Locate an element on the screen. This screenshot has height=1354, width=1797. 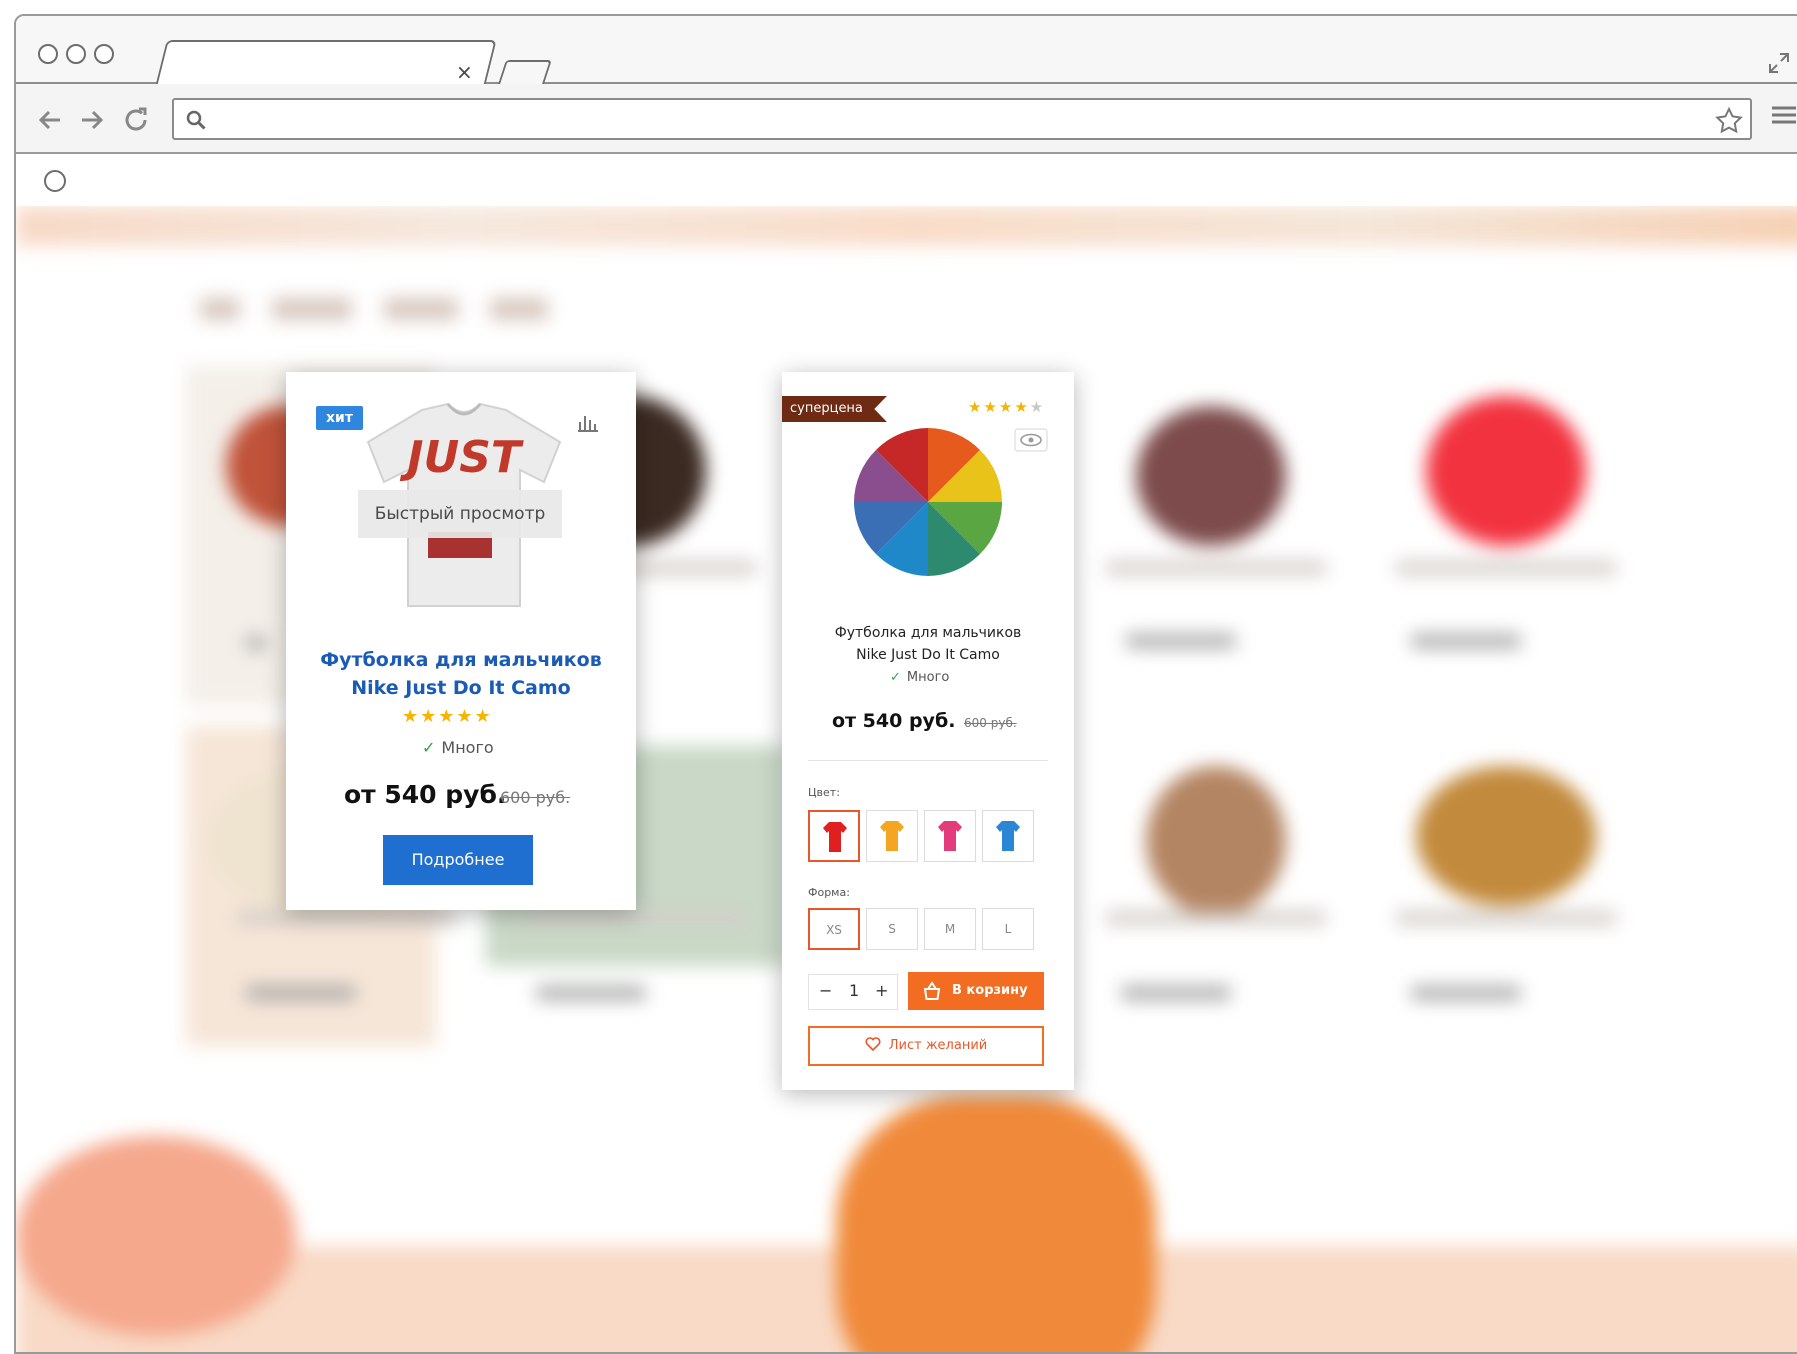
minimize-window-button is located at coordinates (76, 54).